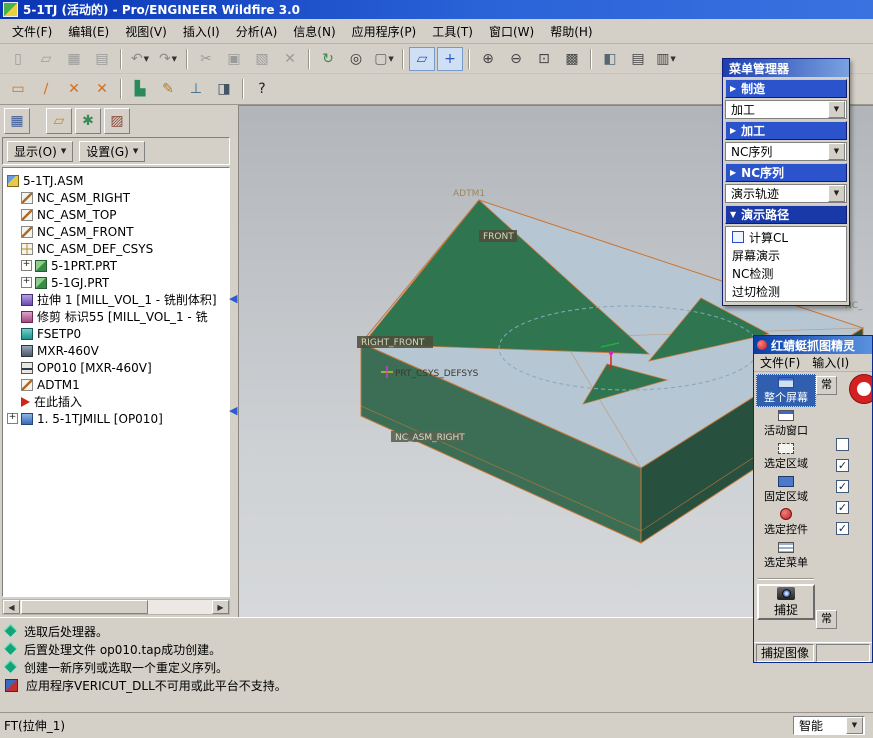 This screenshot has width=873, height=738. I want to click on scroll-right-button: ▶, so click(220, 607).